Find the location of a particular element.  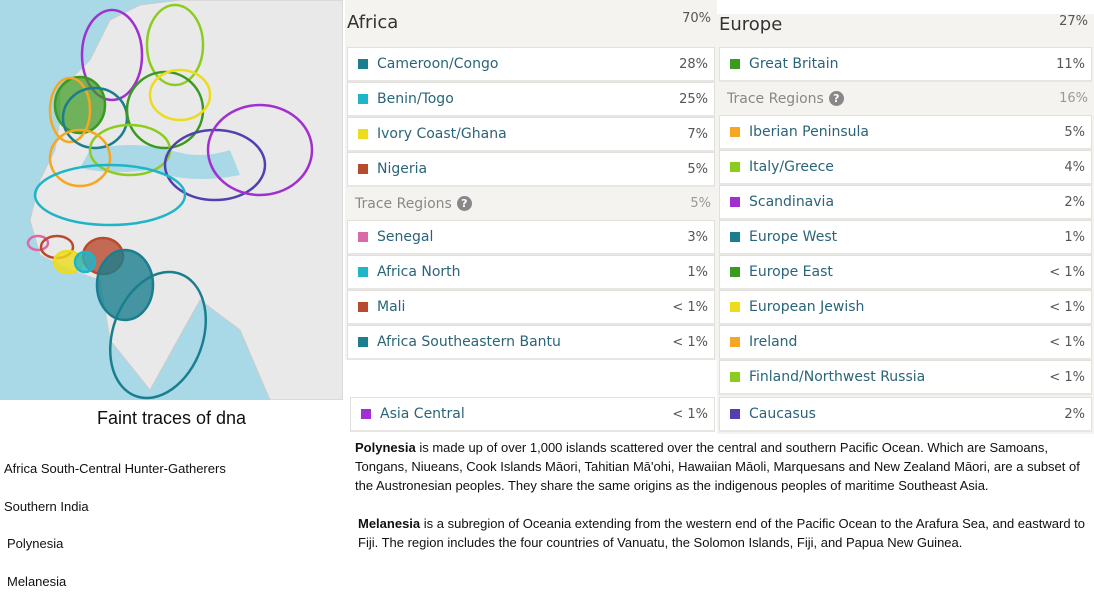

region-row-ivory-coast-ghana: Ivory Coast/Ghana 7% is located at coordinates (531, 134).